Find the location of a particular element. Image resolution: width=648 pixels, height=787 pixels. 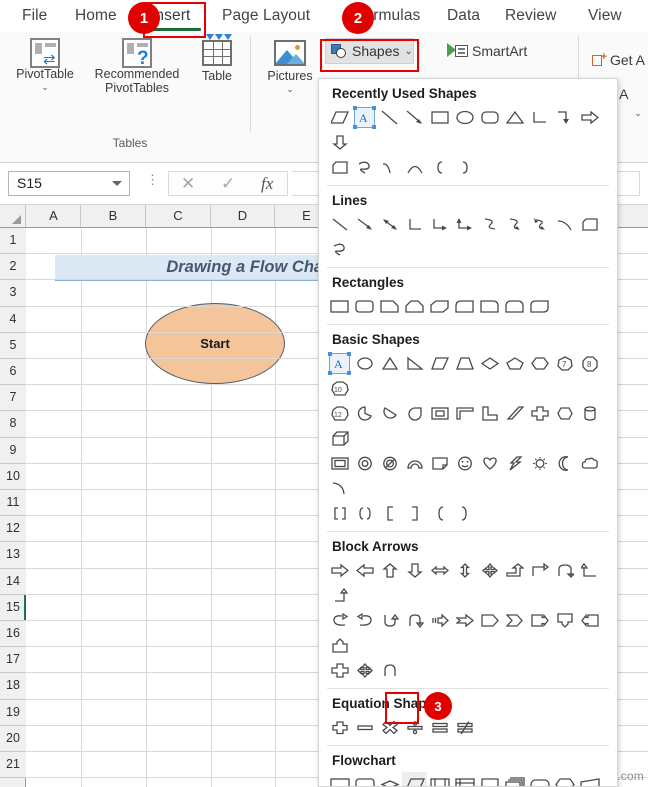

row-header-15: 15 is located at coordinates (13, 607).